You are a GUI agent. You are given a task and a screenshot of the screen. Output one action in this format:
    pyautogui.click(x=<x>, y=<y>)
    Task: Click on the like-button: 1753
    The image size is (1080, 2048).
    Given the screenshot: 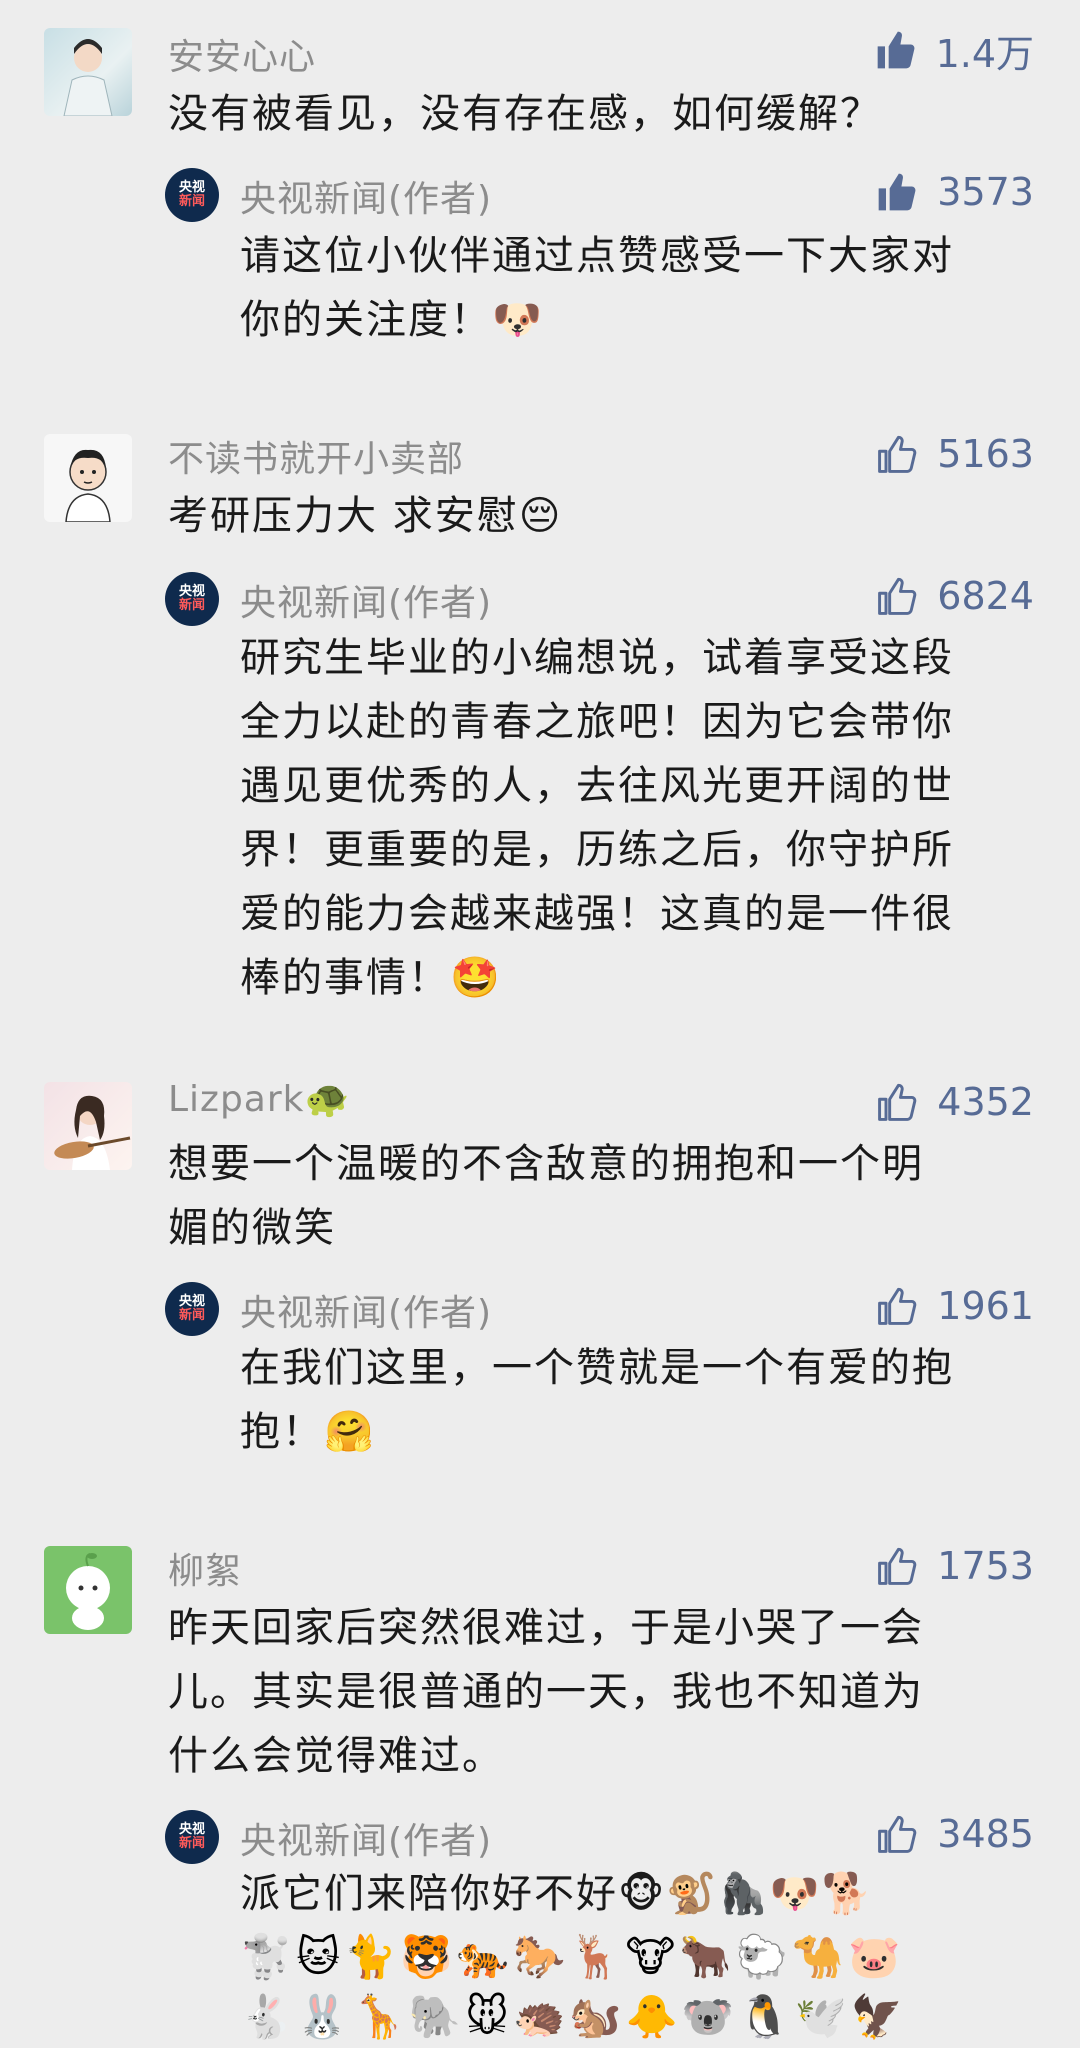 What is the action you would take?
    pyautogui.click(x=954, y=1566)
    